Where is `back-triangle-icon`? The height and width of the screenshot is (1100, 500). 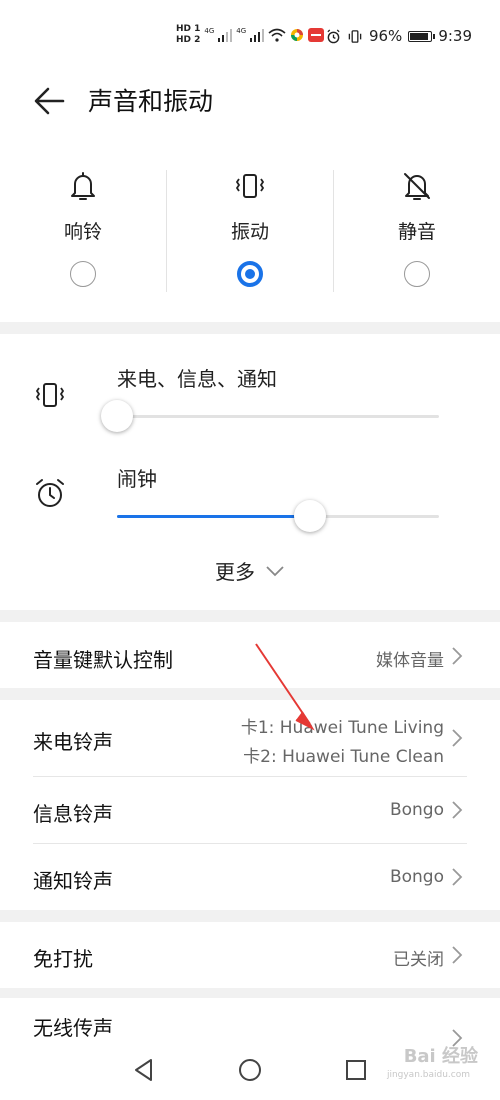 back-triangle-icon is located at coordinates (144, 1070).